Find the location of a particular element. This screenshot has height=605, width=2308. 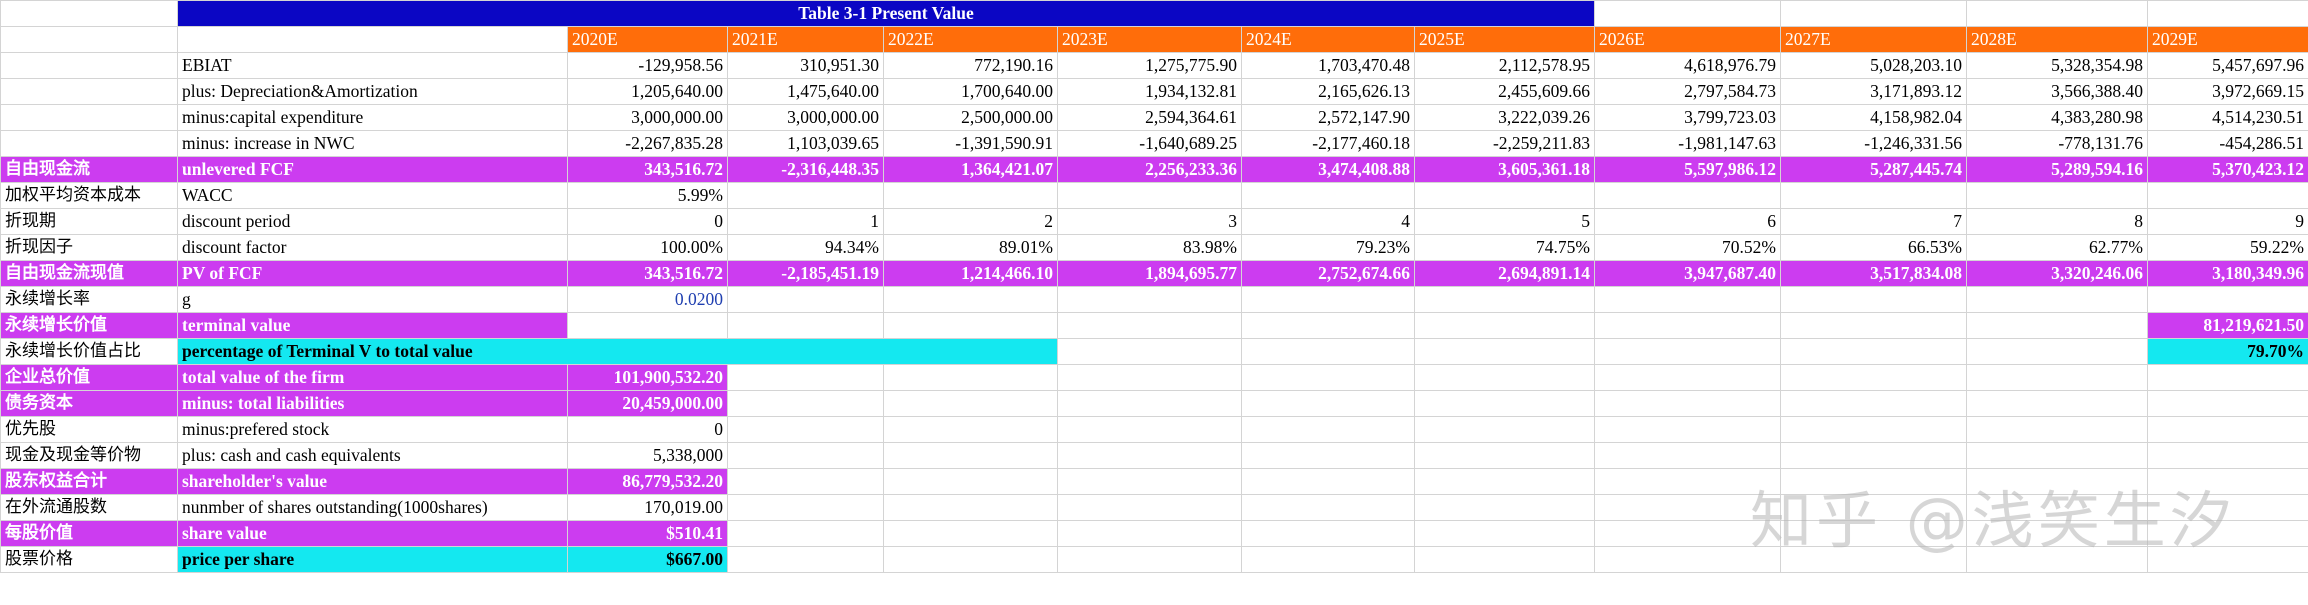

row-label-pv: PV of FCF is located at coordinates (372, 273).